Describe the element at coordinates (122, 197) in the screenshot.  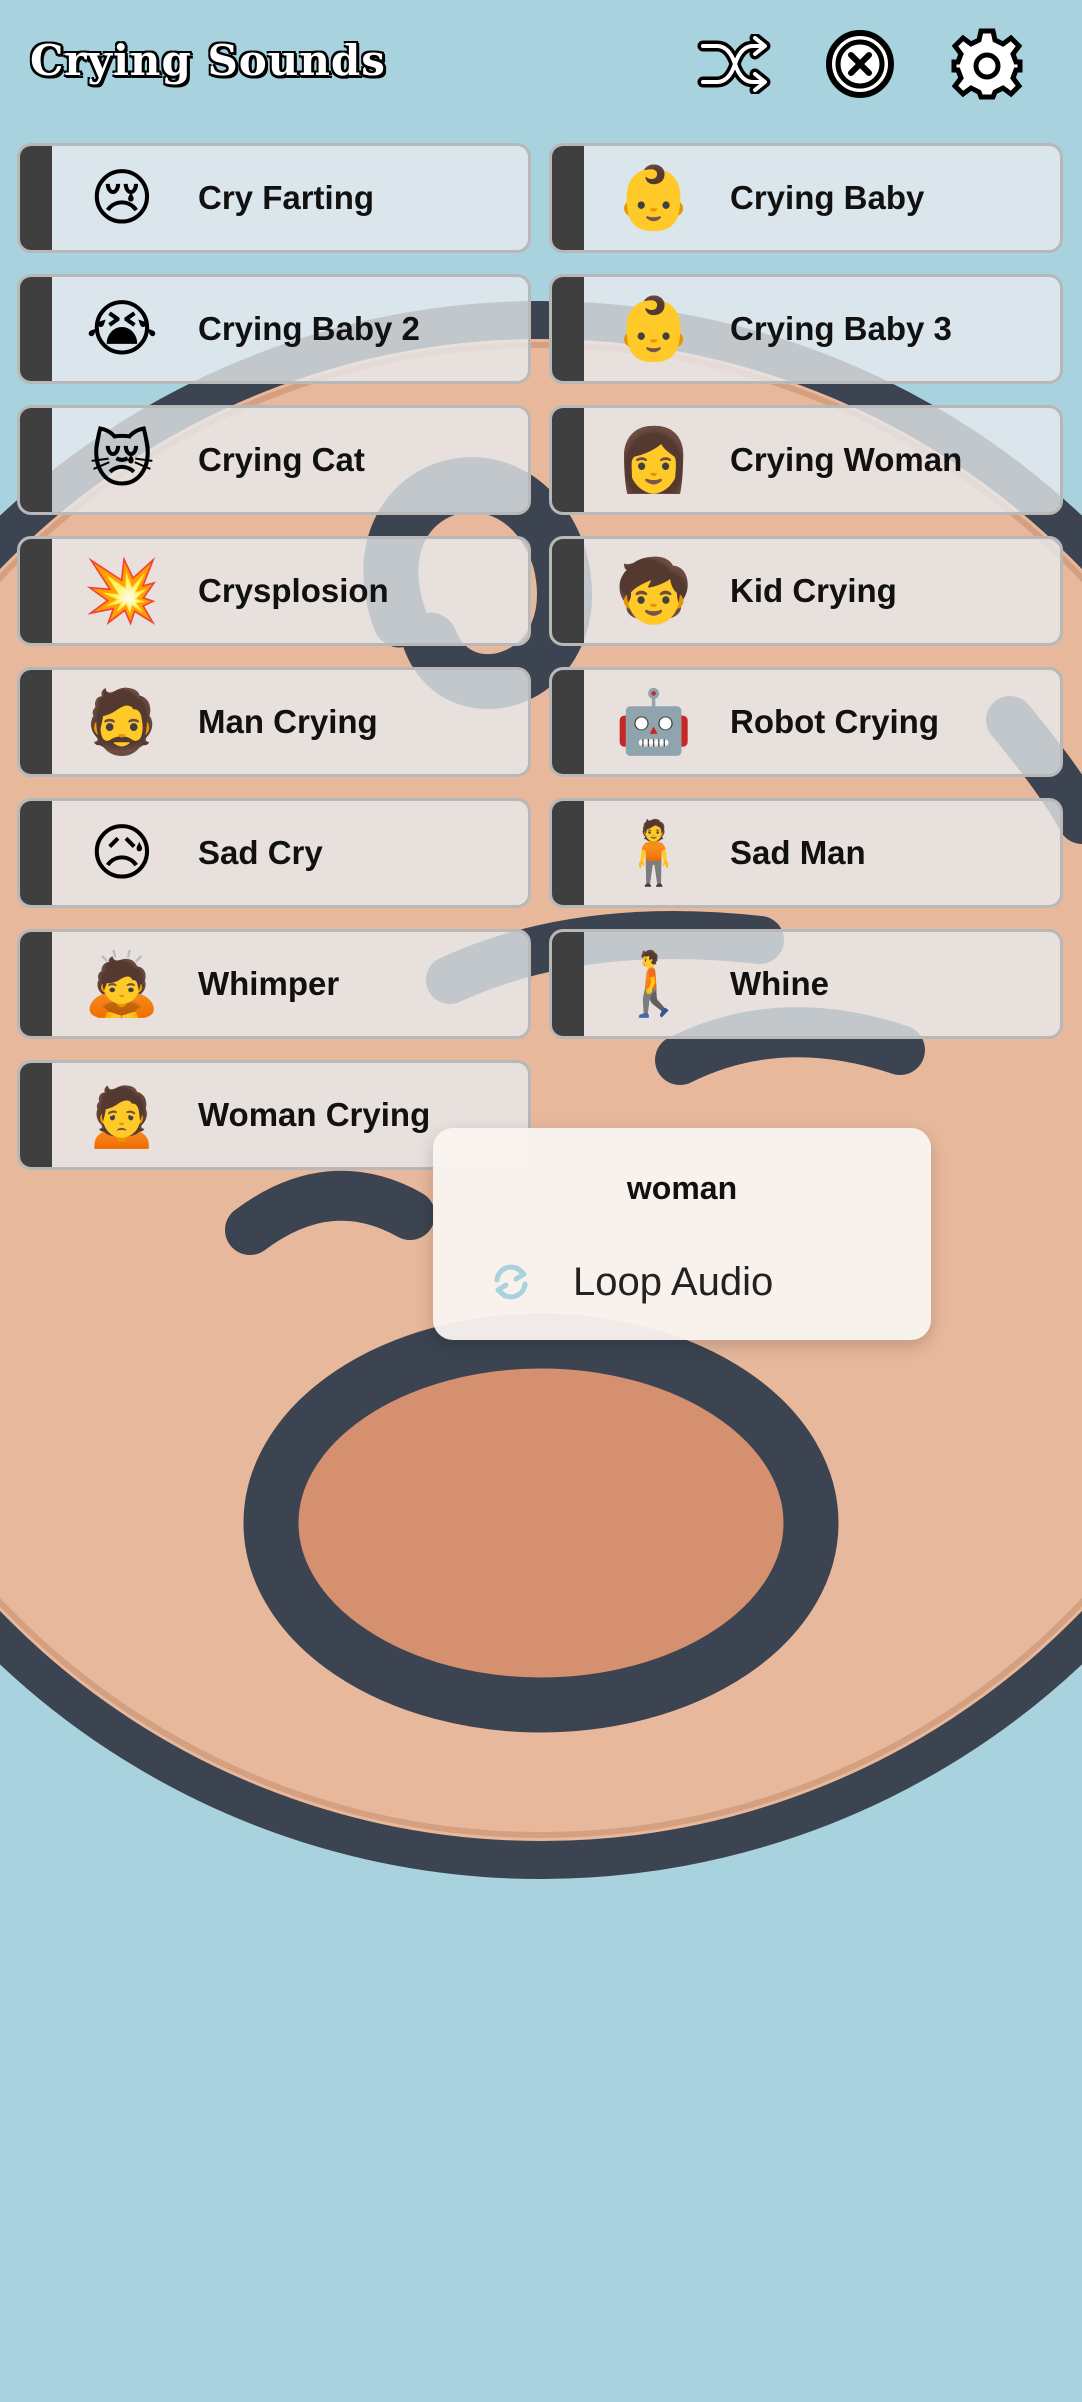
I see `sound-icon: 😢` at that location.